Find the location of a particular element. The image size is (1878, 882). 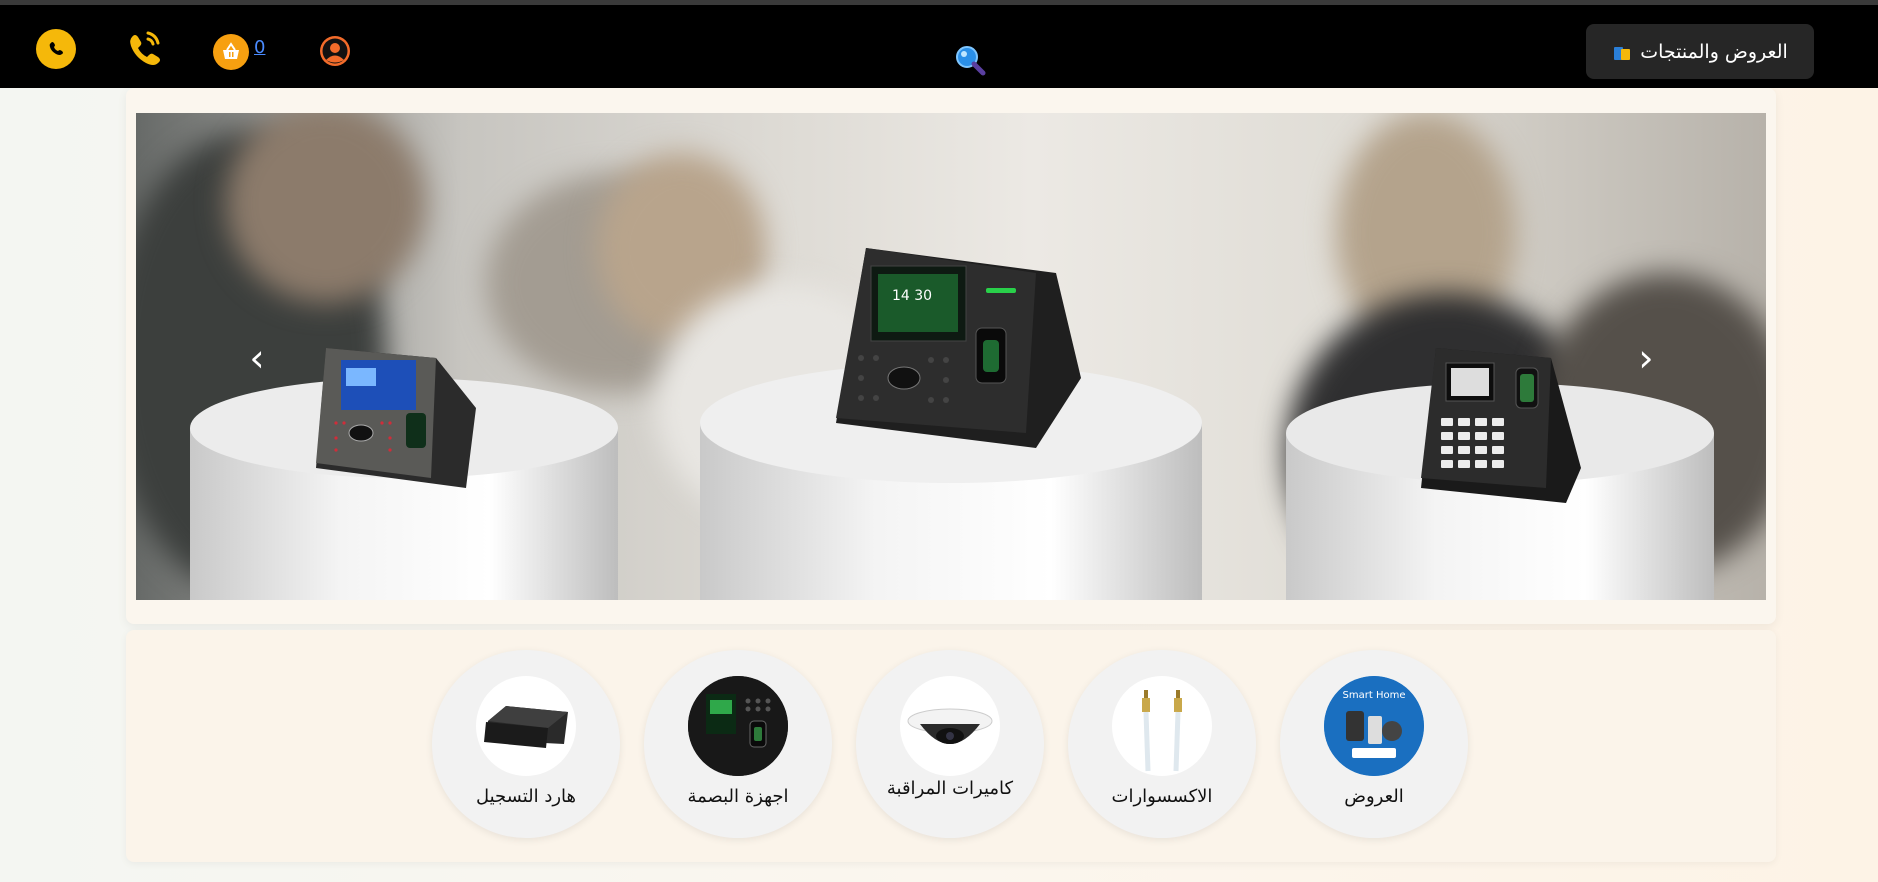

slider-next-arrow: › is located at coordinates (1646, 358).